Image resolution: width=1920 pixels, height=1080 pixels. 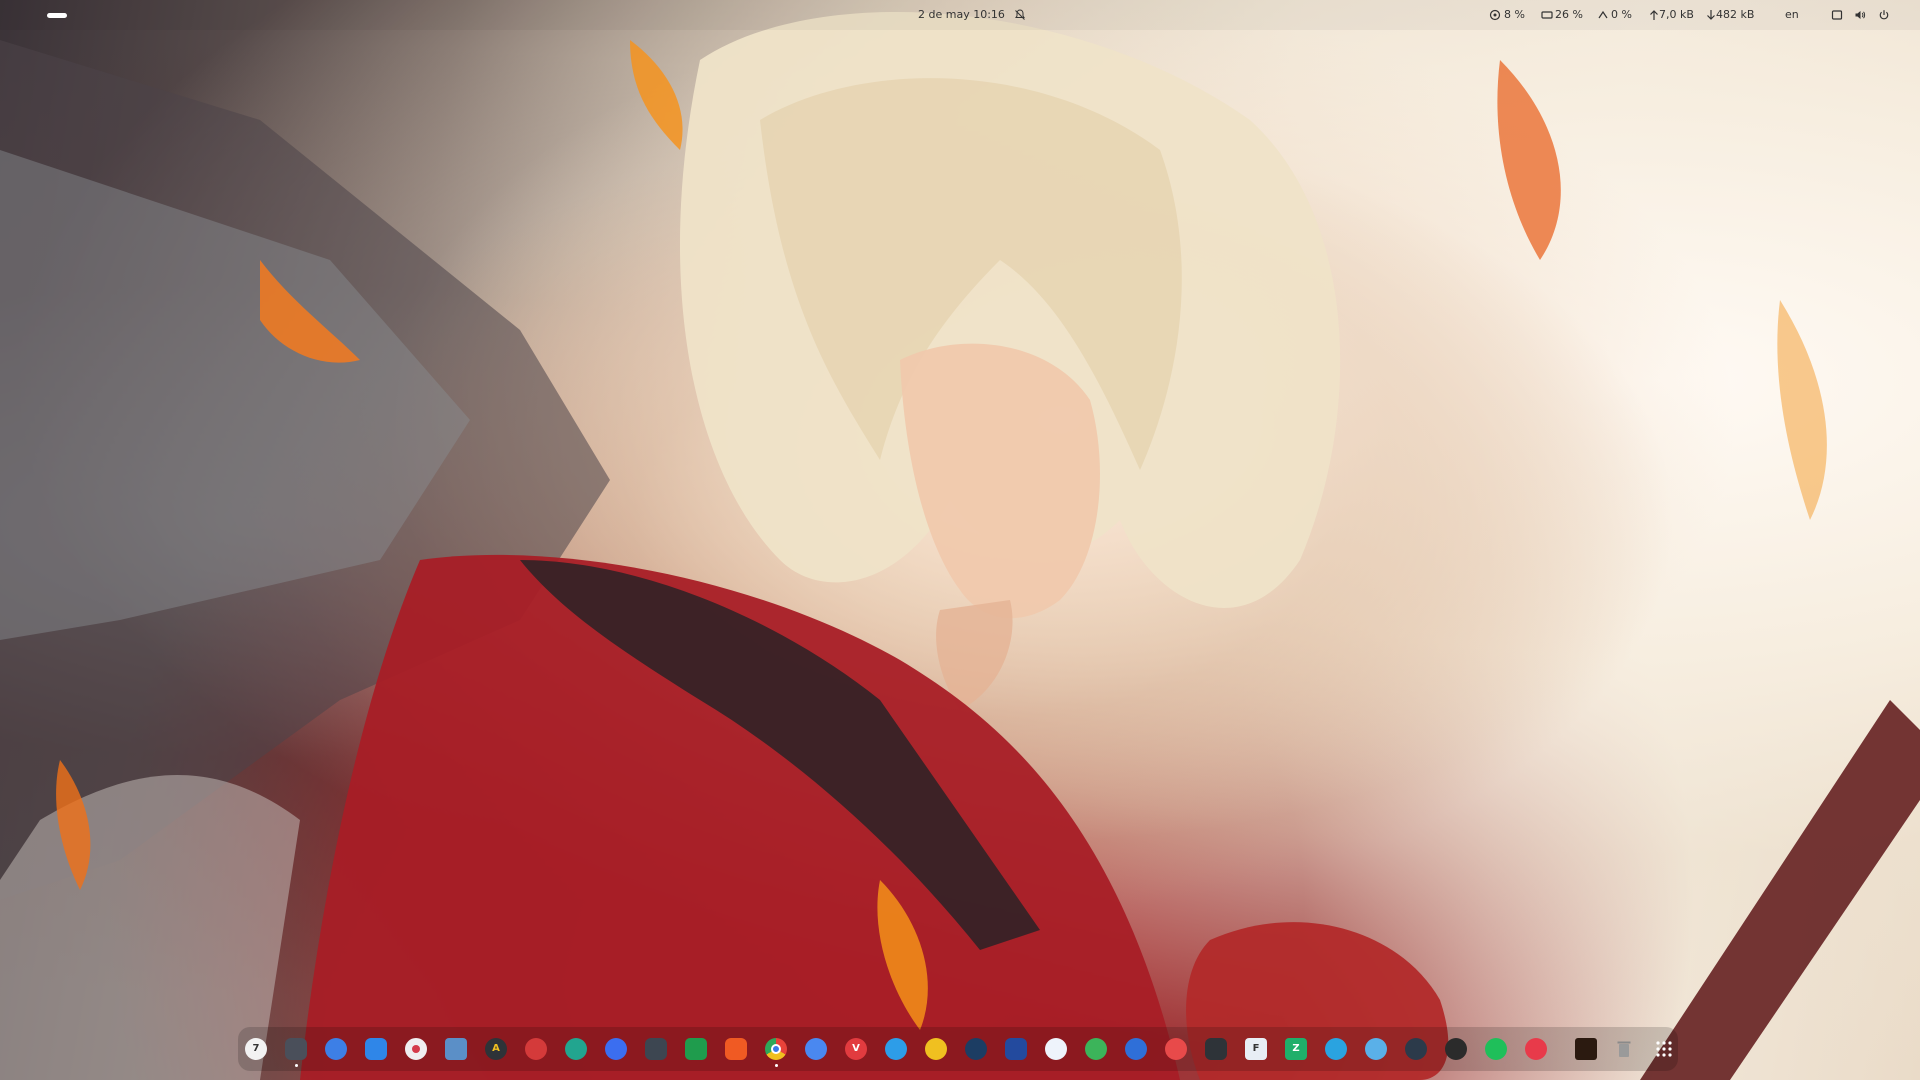 I want to click on swap-usage: 0 %, so click(x=1621, y=14).